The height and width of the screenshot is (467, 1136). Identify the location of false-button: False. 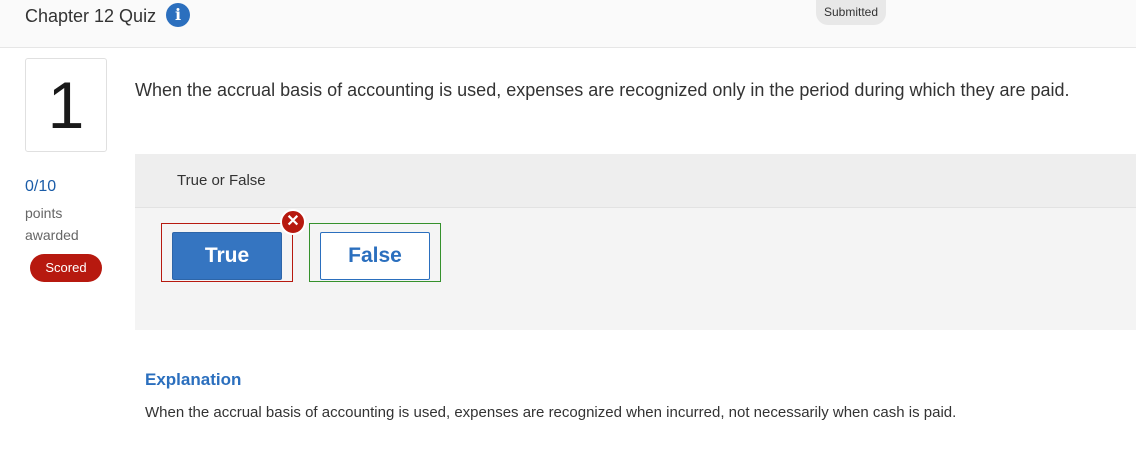
(375, 256).